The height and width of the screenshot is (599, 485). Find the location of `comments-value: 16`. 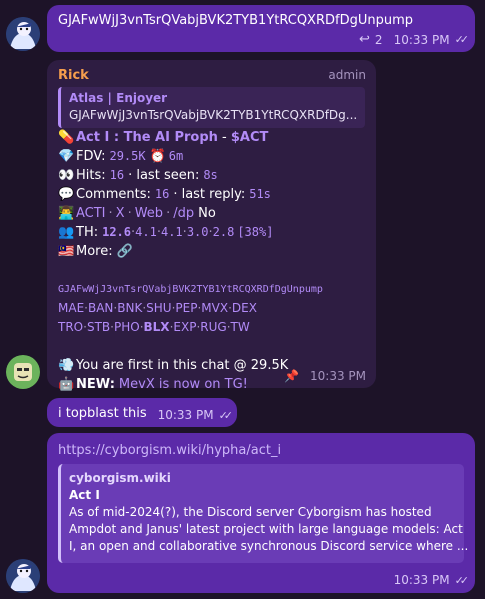

comments-value: 16 is located at coordinates (162, 194).